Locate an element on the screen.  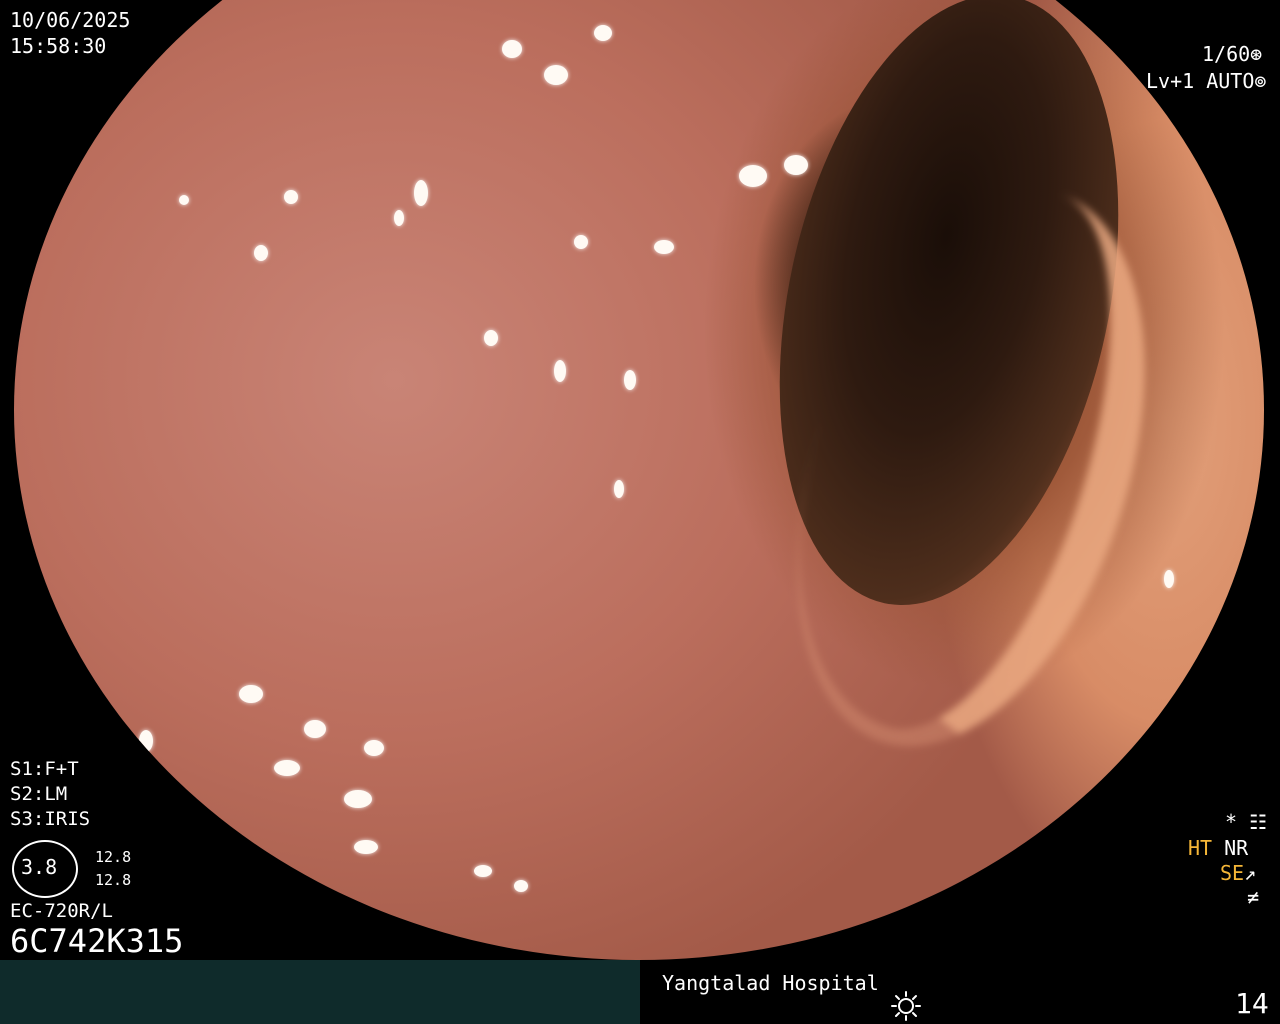
level-mode-label: Lv+1 AUTO⊚ is located at coordinates (1206, 81).